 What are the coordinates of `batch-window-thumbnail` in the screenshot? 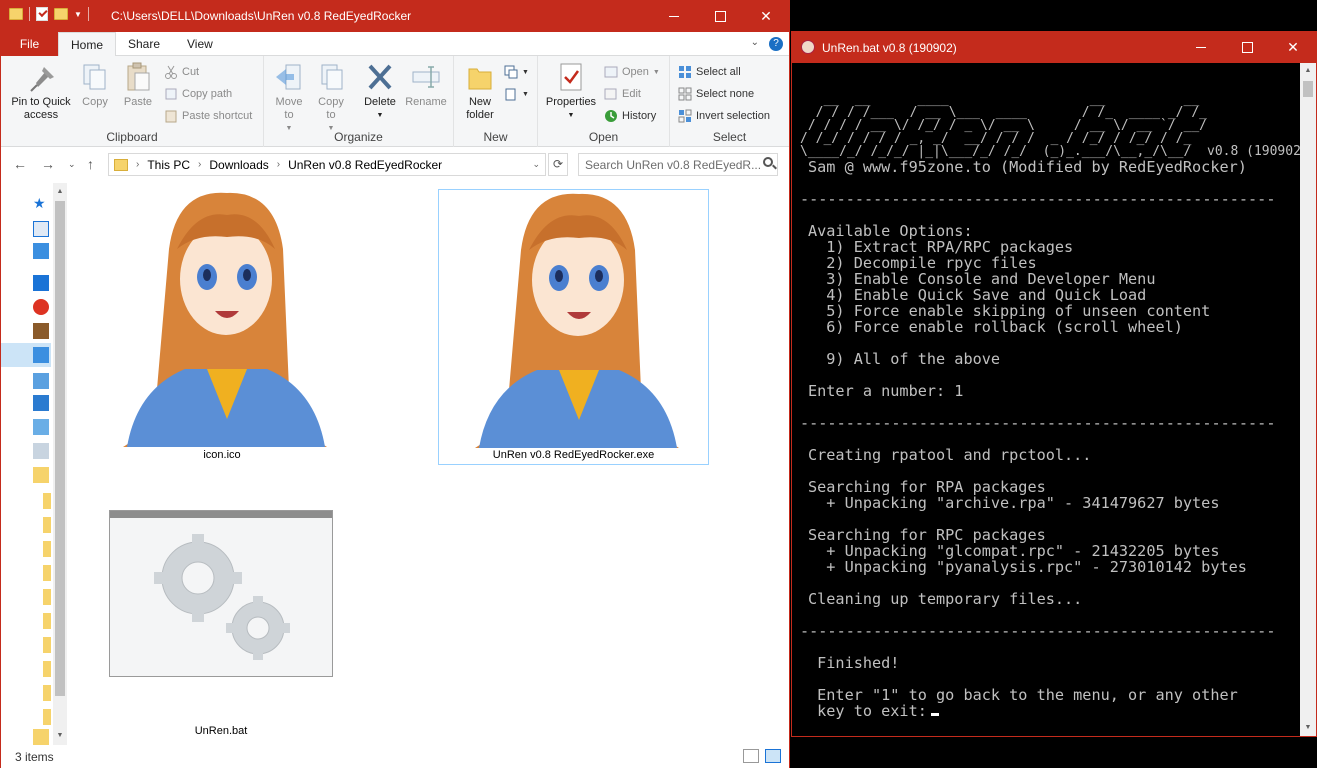 It's located at (221, 593).